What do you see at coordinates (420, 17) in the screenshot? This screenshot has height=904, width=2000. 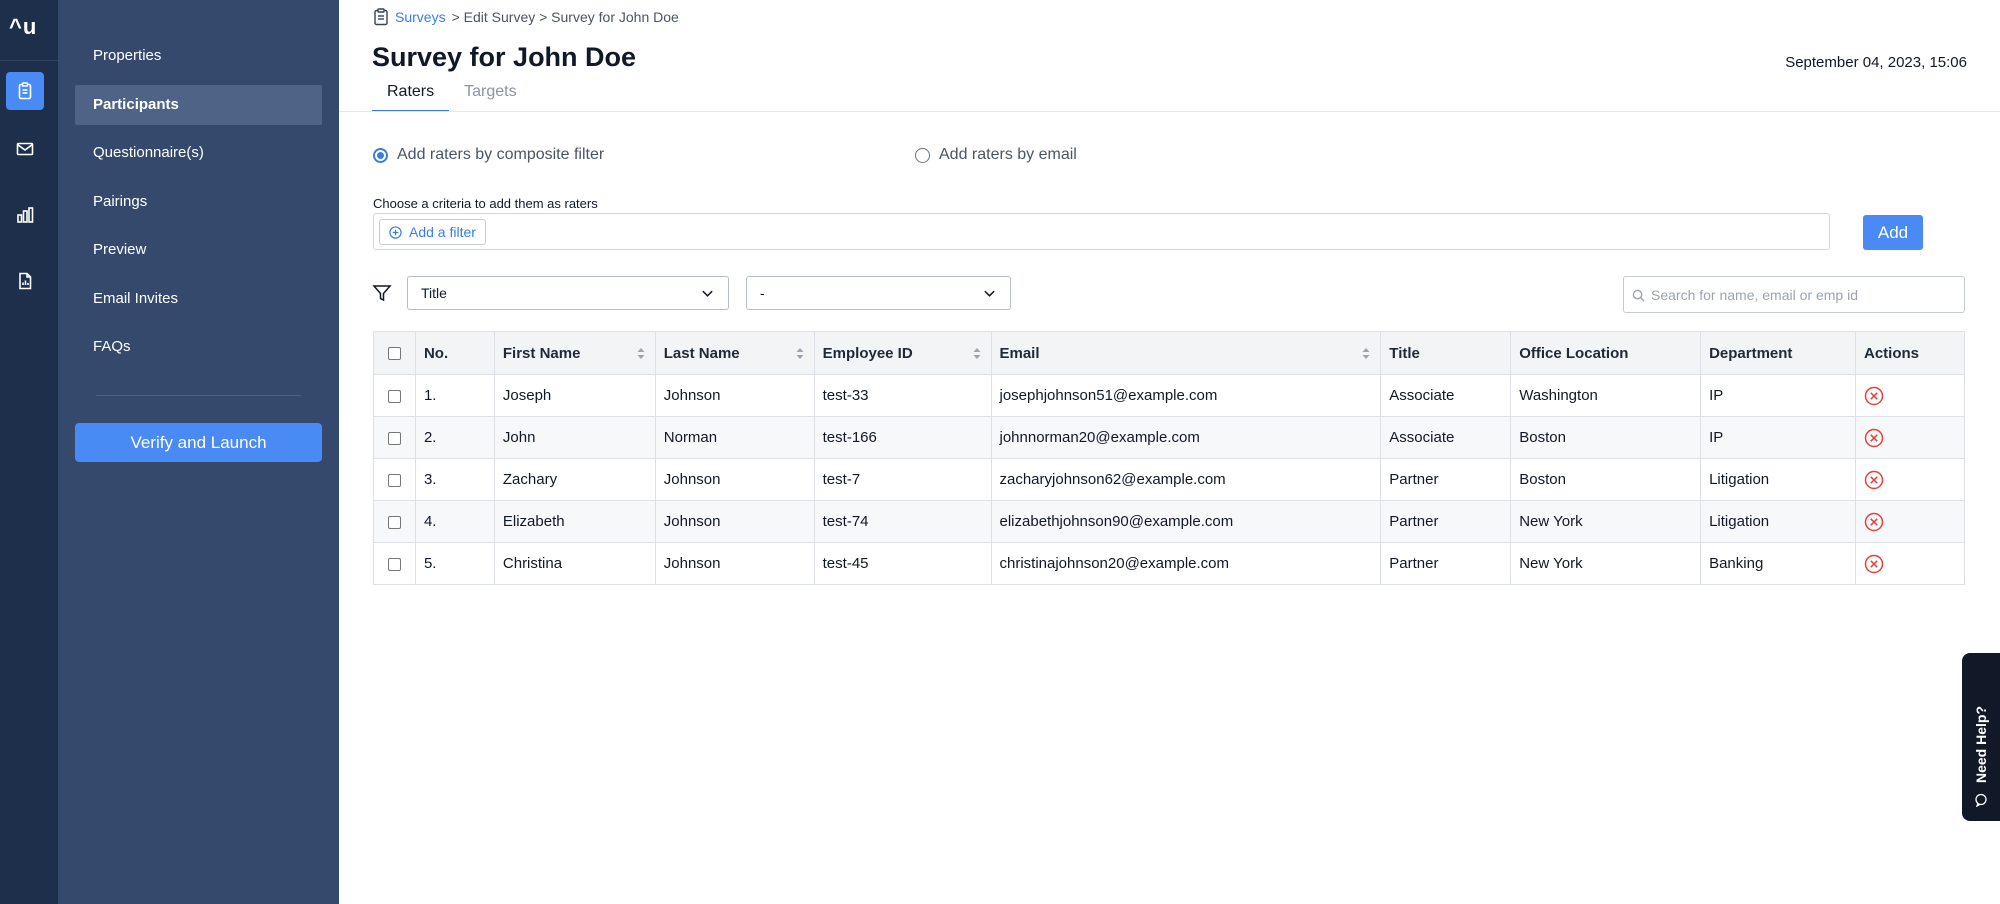 I see `breadcrumb-surveys-link: Surveys` at bounding box center [420, 17].